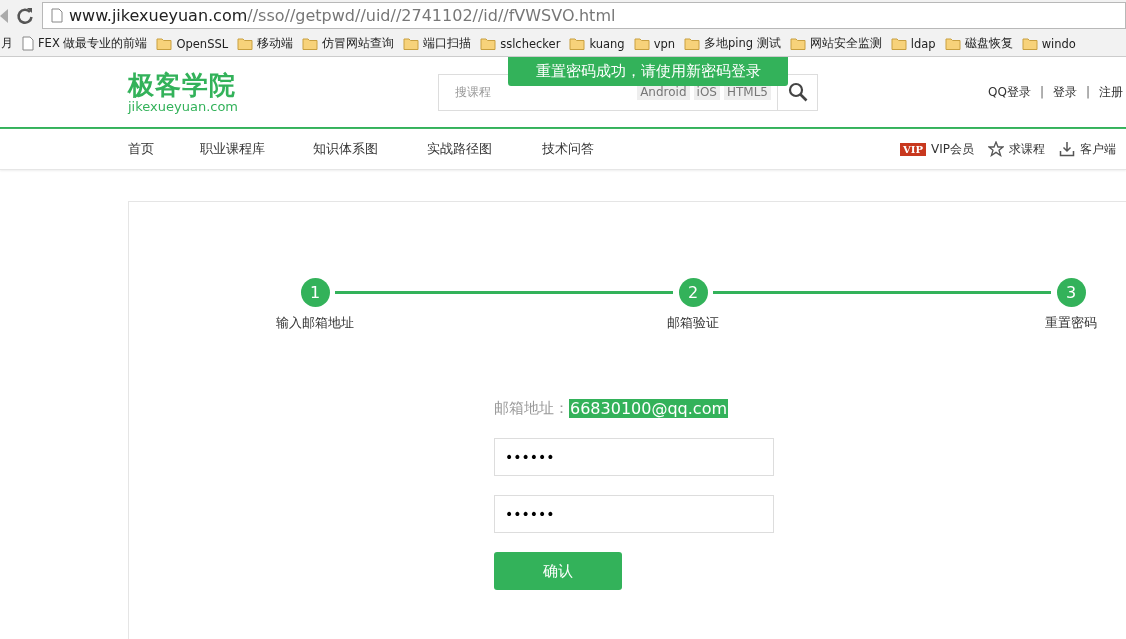  Describe the element at coordinates (1111, 92) in the screenshot. I see `account-link: 注册` at that location.